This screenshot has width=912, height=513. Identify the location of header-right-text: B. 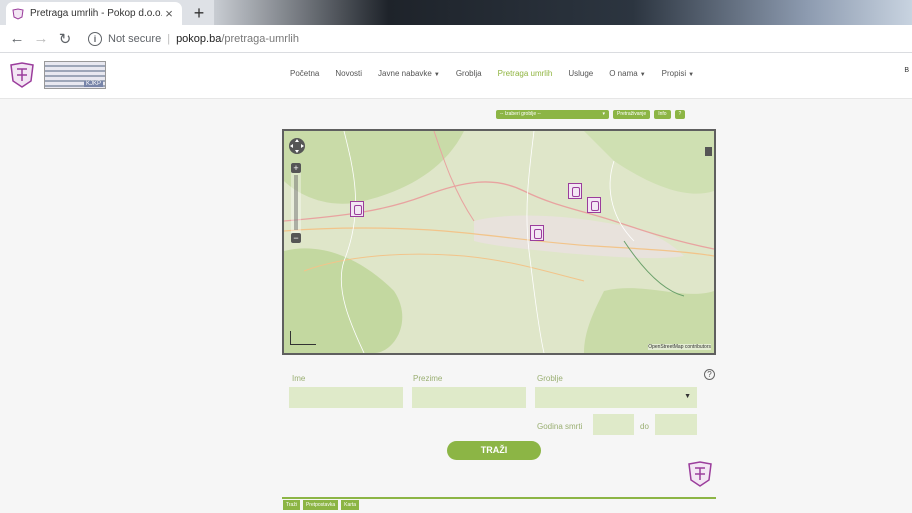
(906, 70).